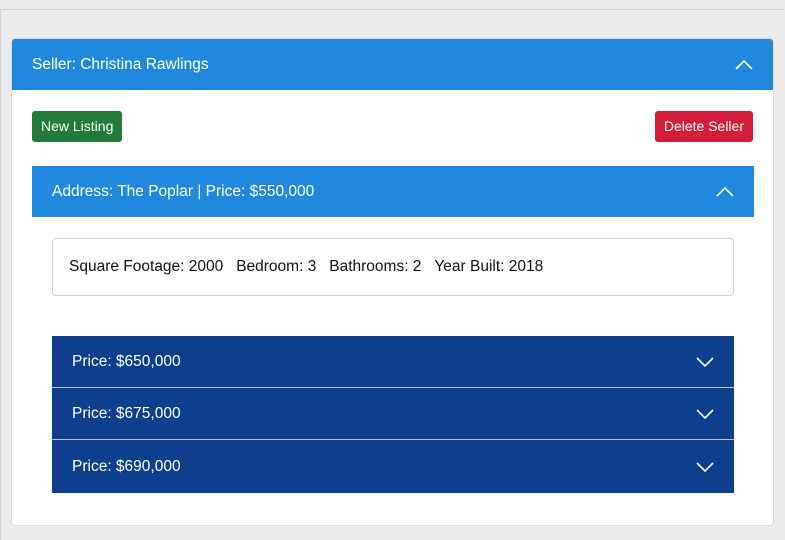  I want to click on bathroom-count: Bathrooms: 2, so click(375, 266).